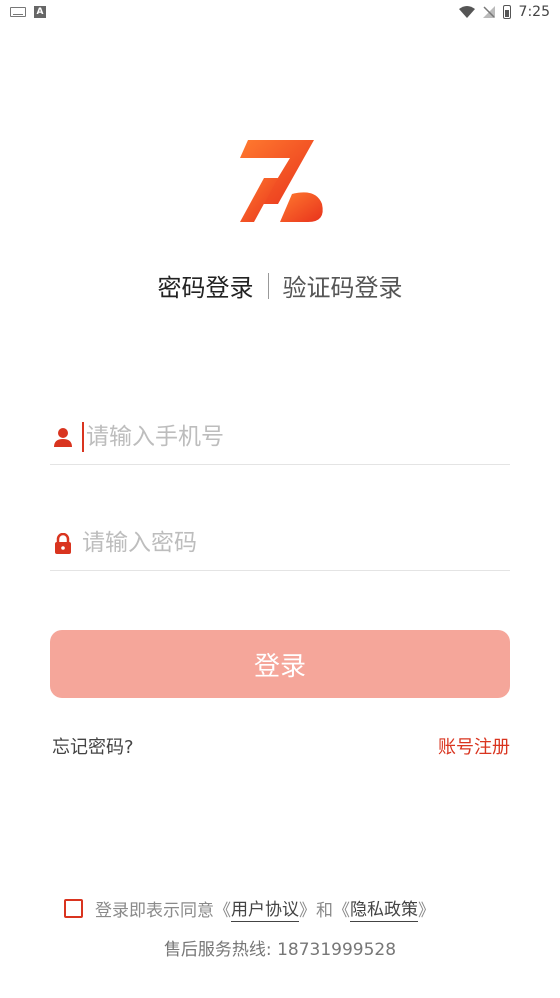  Describe the element at coordinates (280, 285) in the screenshot. I see `login-tabs: 密码登录 验证码登录` at that location.